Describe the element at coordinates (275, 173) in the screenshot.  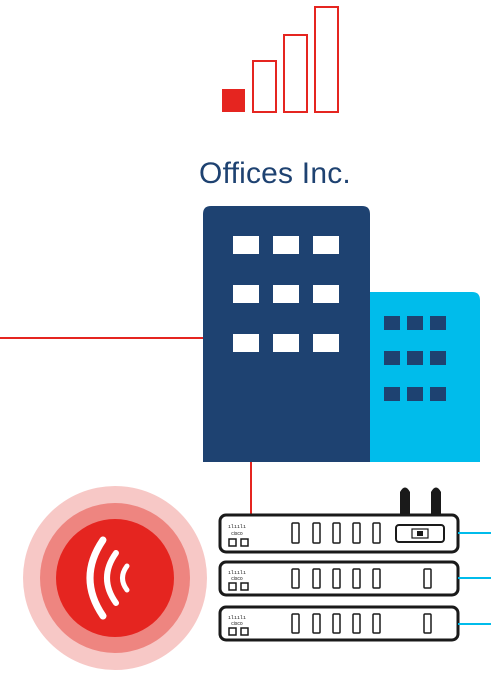
I see `company-name: Offices Inc.` at that location.